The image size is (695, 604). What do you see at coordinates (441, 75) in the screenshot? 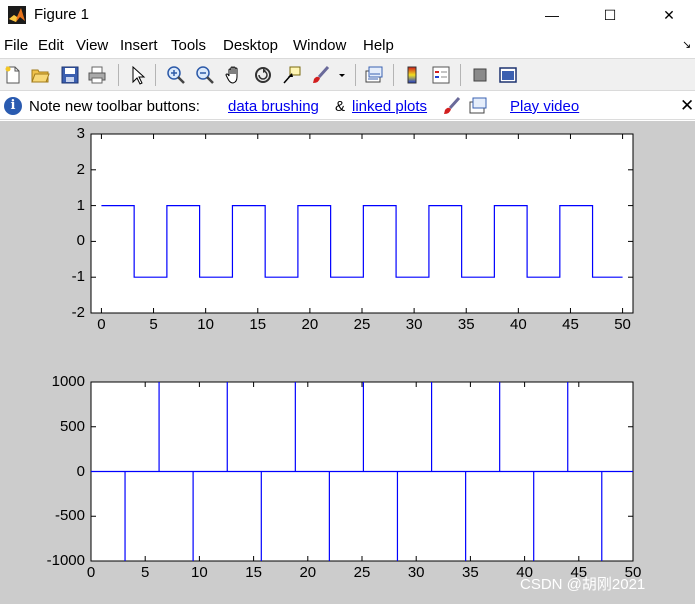
I see `insert-legend-icon` at bounding box center [441, 75].